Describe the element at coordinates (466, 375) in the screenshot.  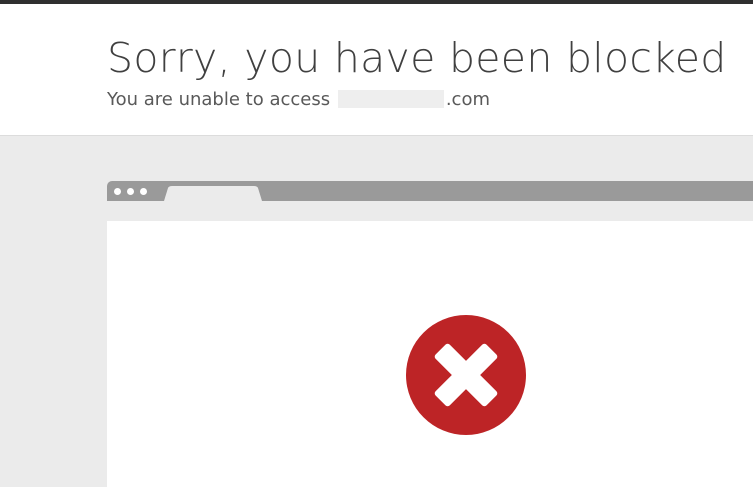
I see `error-x-icon` at that location.